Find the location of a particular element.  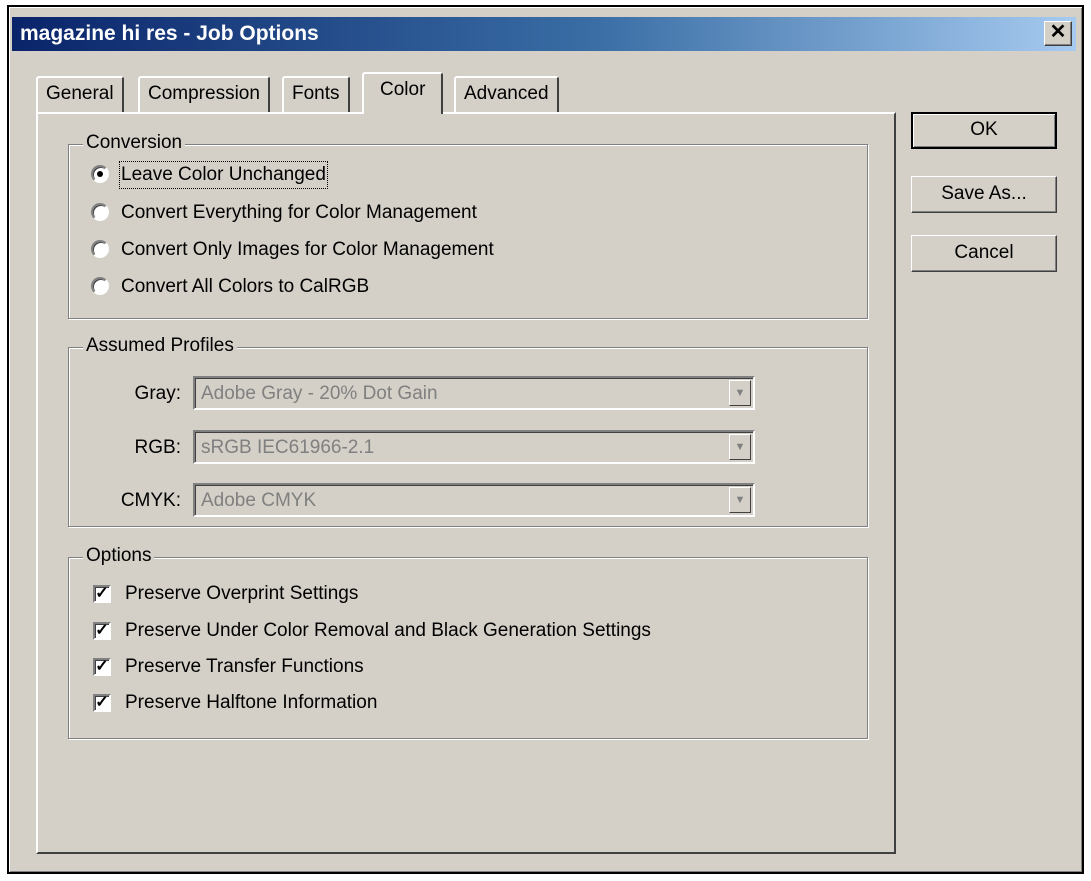

tab-label: Fonts is located at coordinates (316, 93).